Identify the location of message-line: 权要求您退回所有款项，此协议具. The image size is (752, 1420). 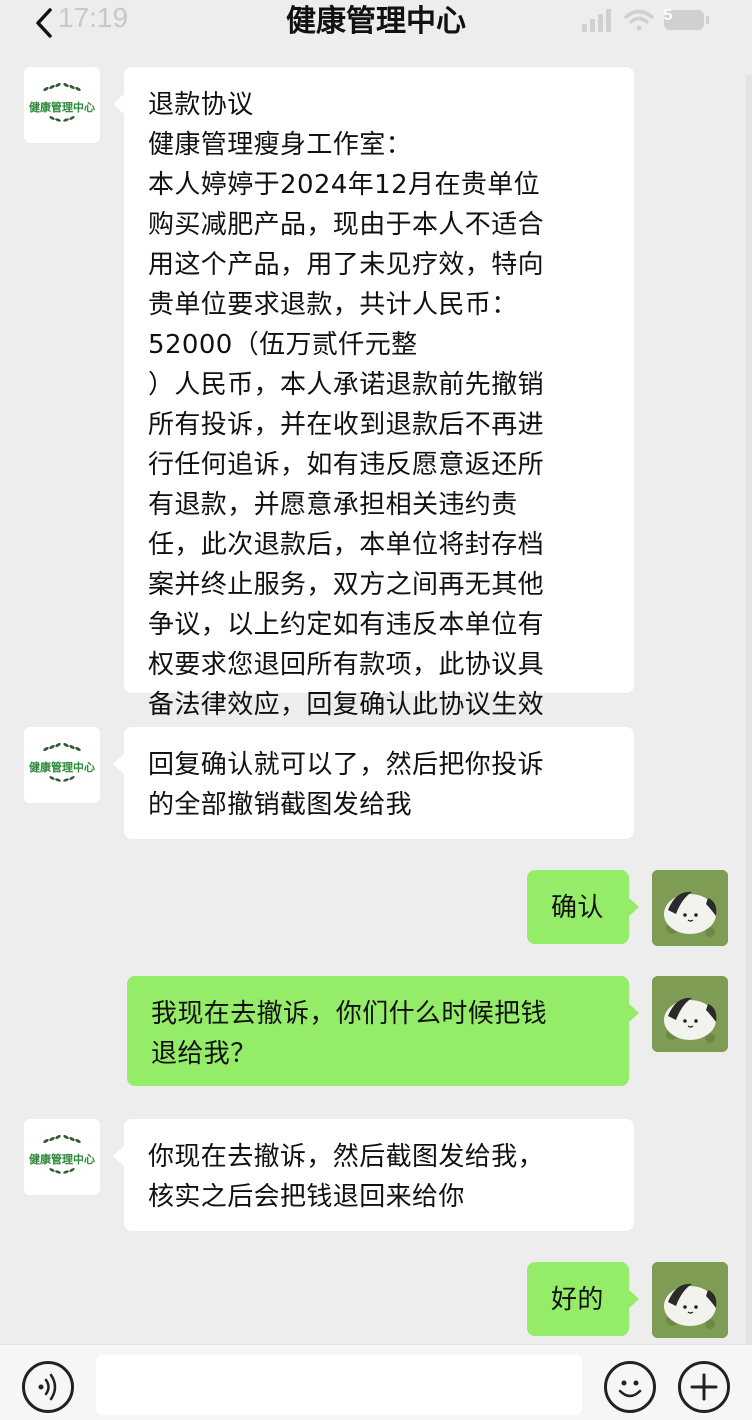
(346, 665).